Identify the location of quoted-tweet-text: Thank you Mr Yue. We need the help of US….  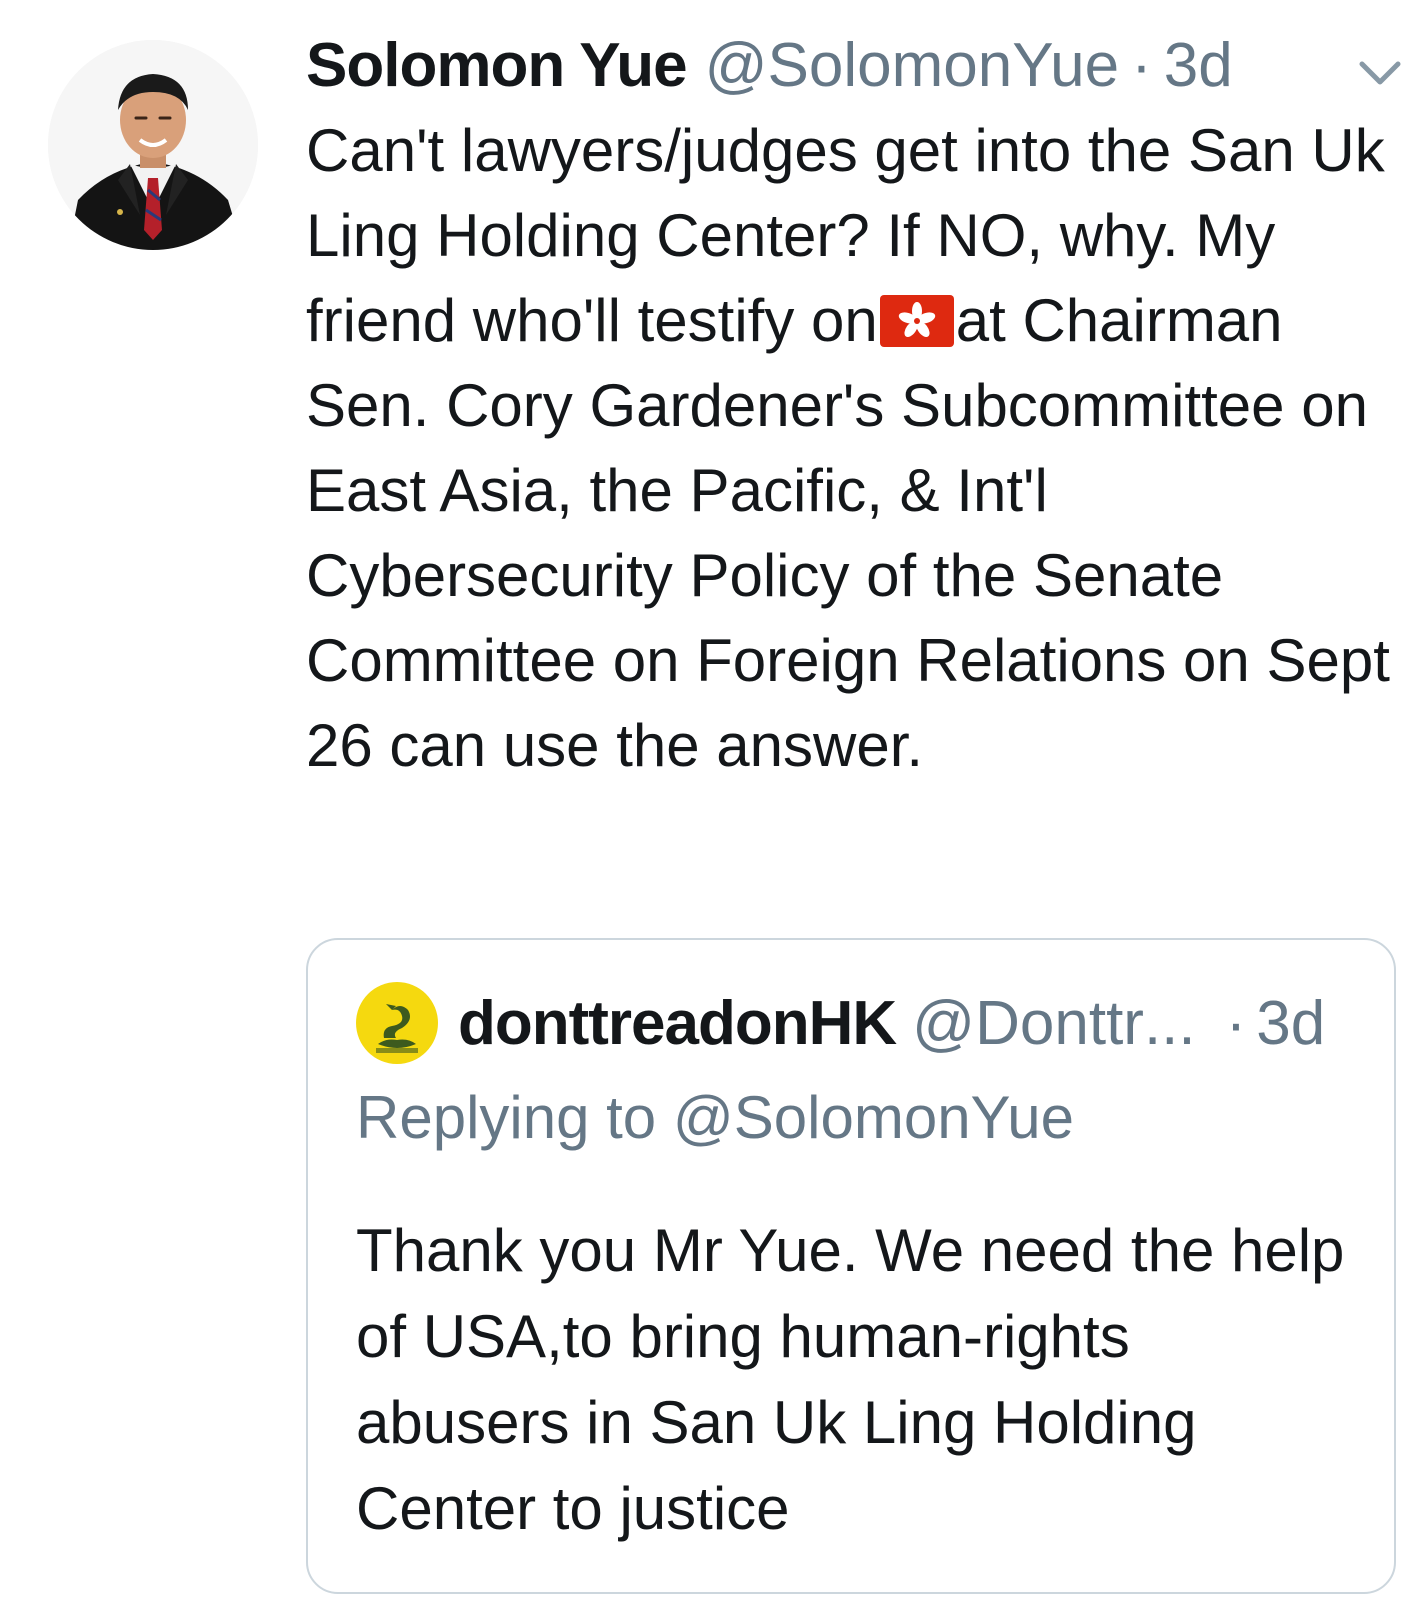
(850, 1379).